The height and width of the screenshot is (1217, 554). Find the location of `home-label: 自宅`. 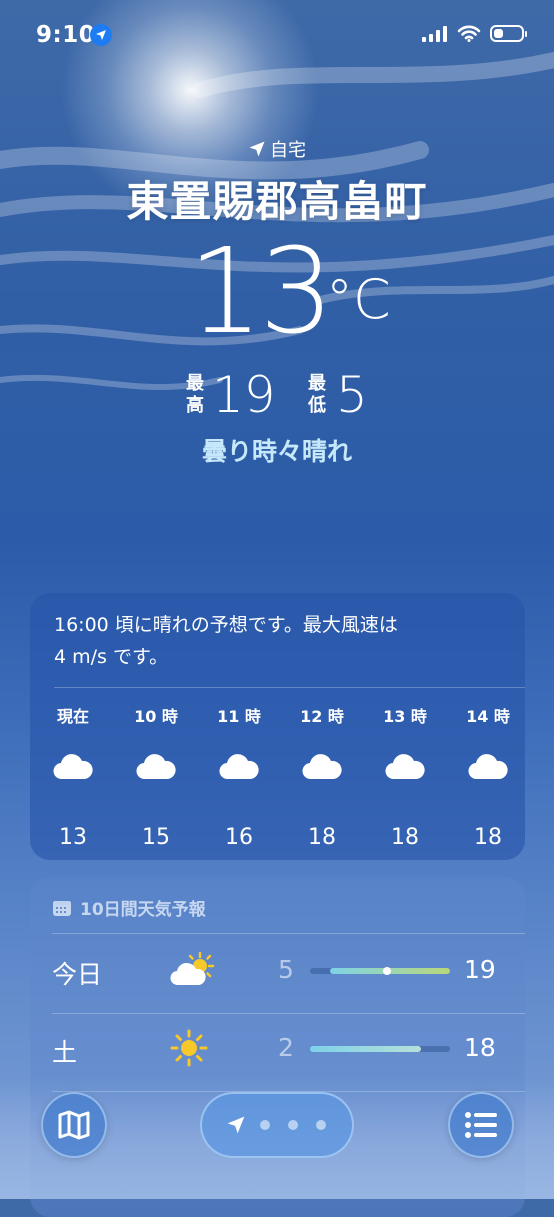

home-label: 自宅 is located at coordinates (288, 150).